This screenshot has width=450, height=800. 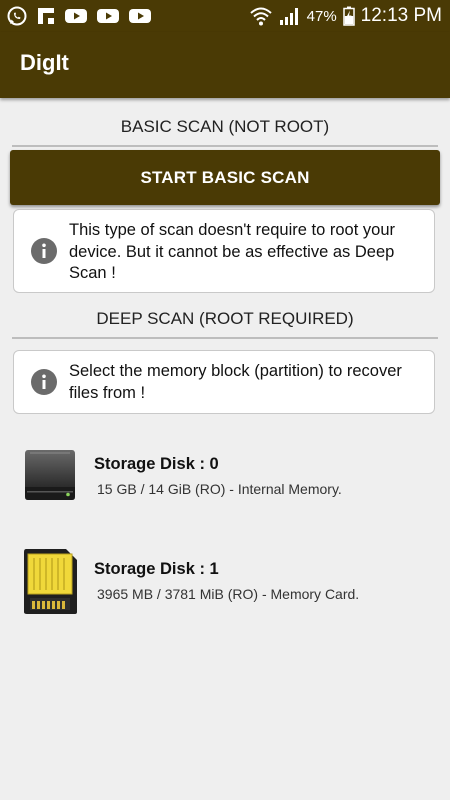 I want to click on deep-scan-header: DEEP SCAN (ROOT REQUIRED), so click(x=225, y=318).